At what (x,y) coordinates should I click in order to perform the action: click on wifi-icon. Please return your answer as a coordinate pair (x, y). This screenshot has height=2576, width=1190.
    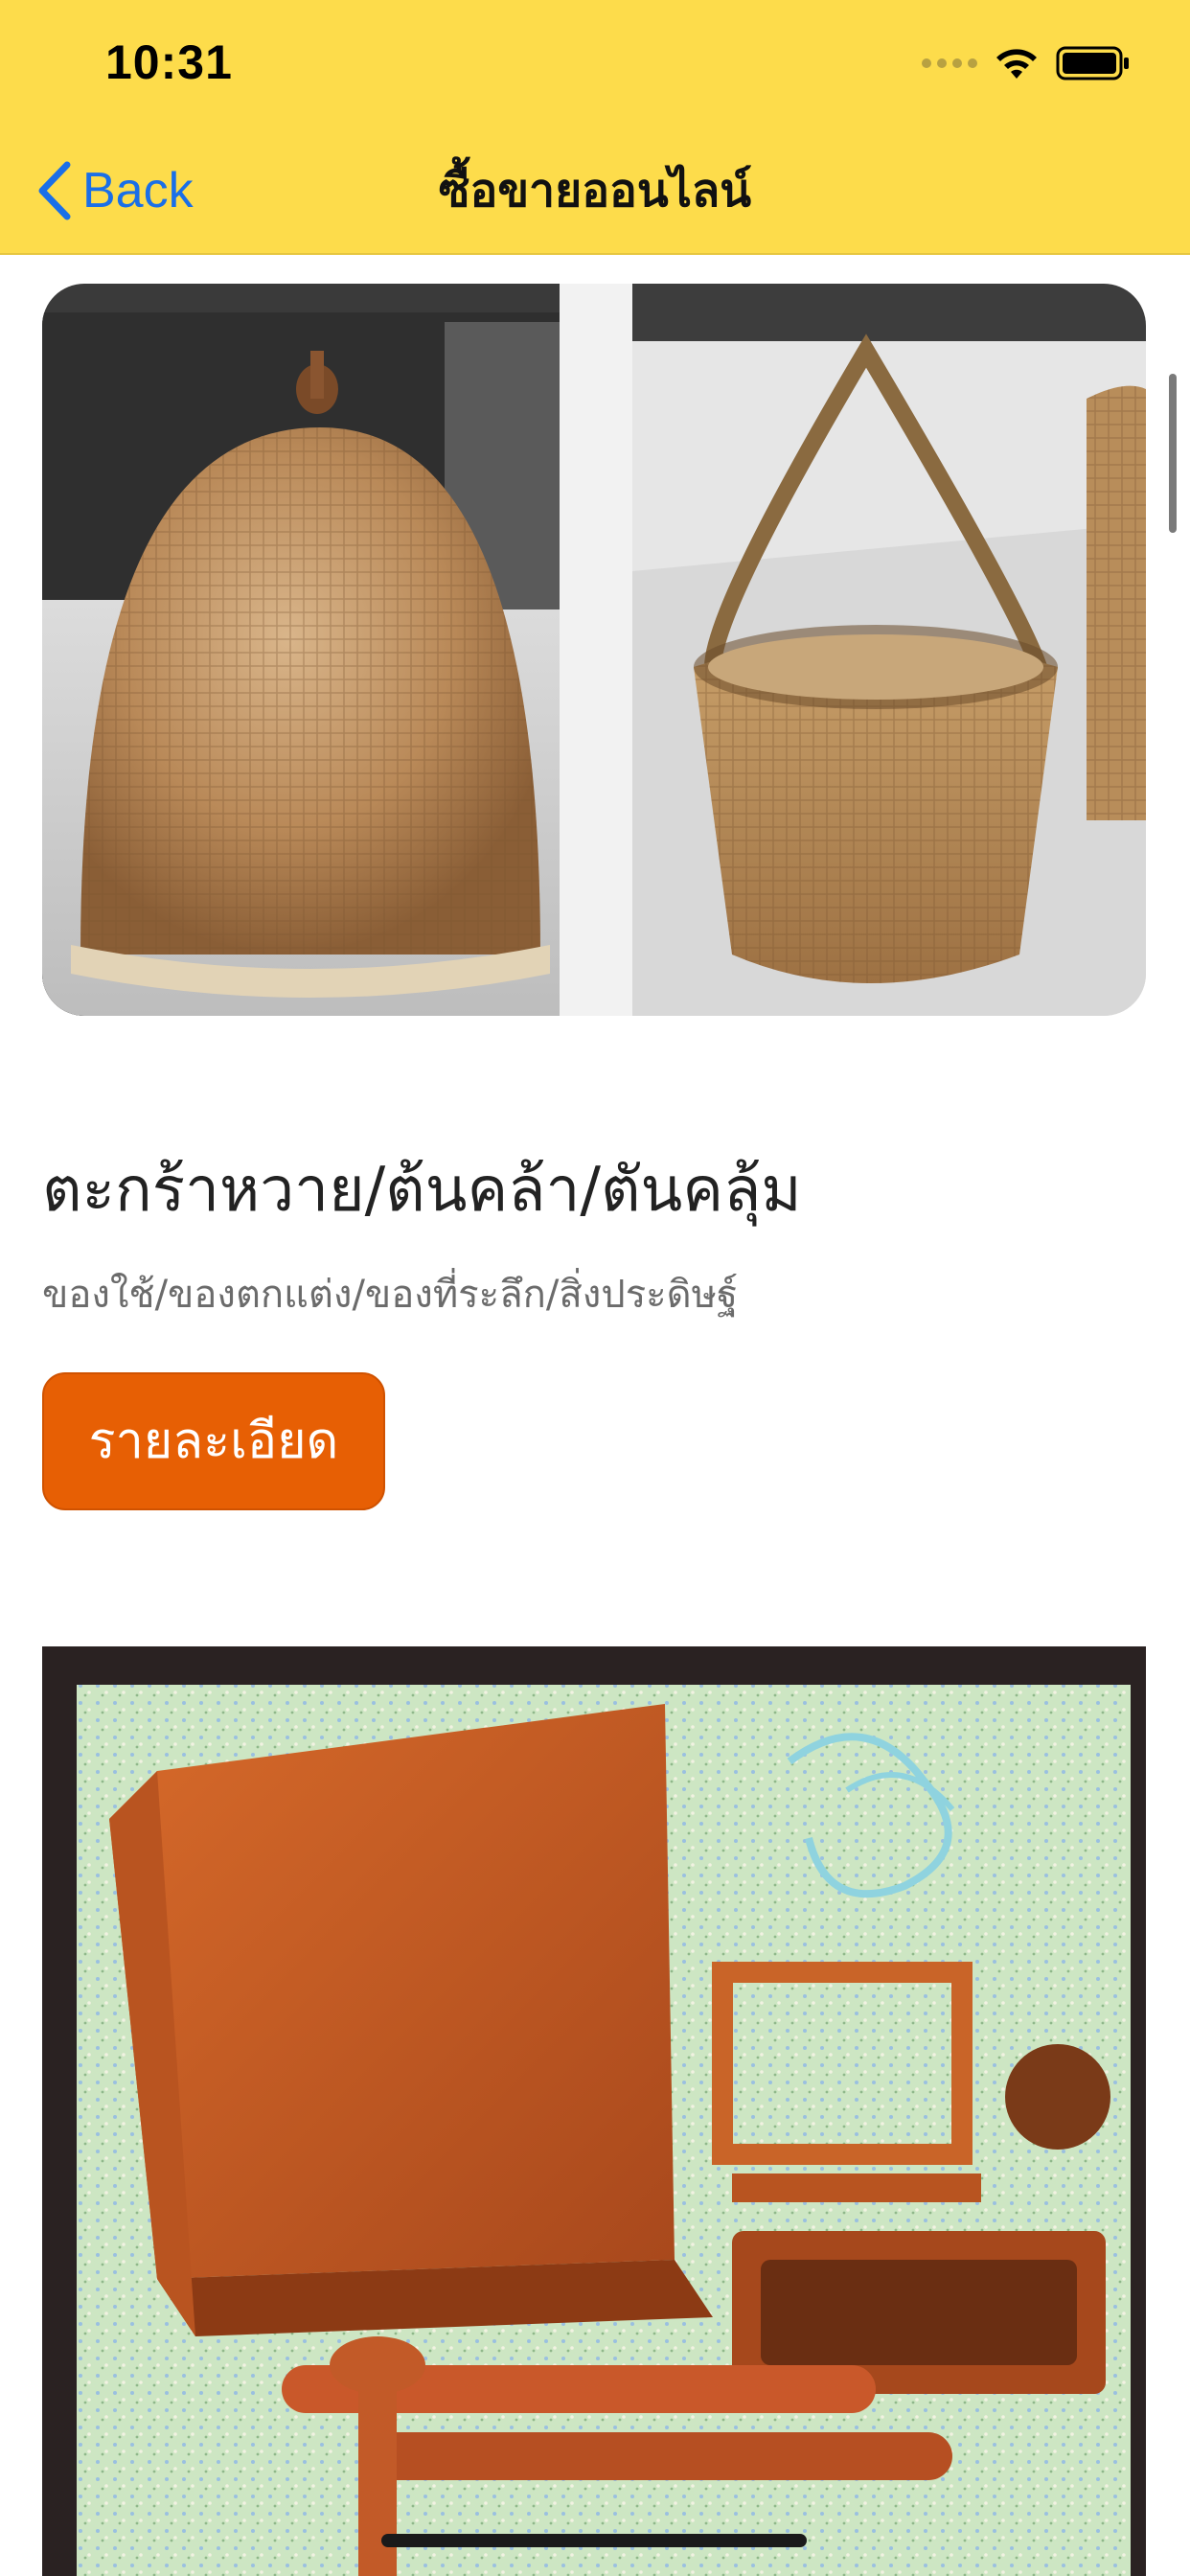
    Looking at the image, I should click on (1016, 64).